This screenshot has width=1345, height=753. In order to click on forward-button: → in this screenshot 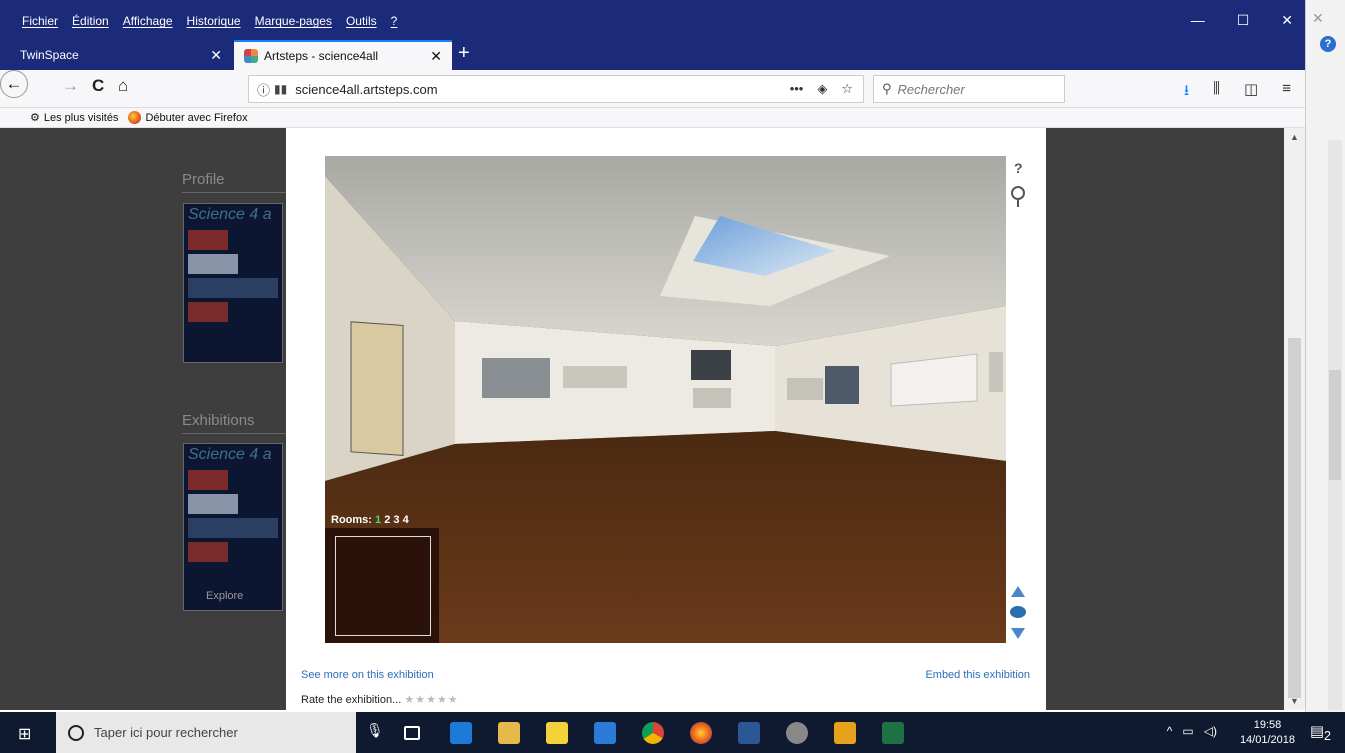, I will do `click(70, 86)`.